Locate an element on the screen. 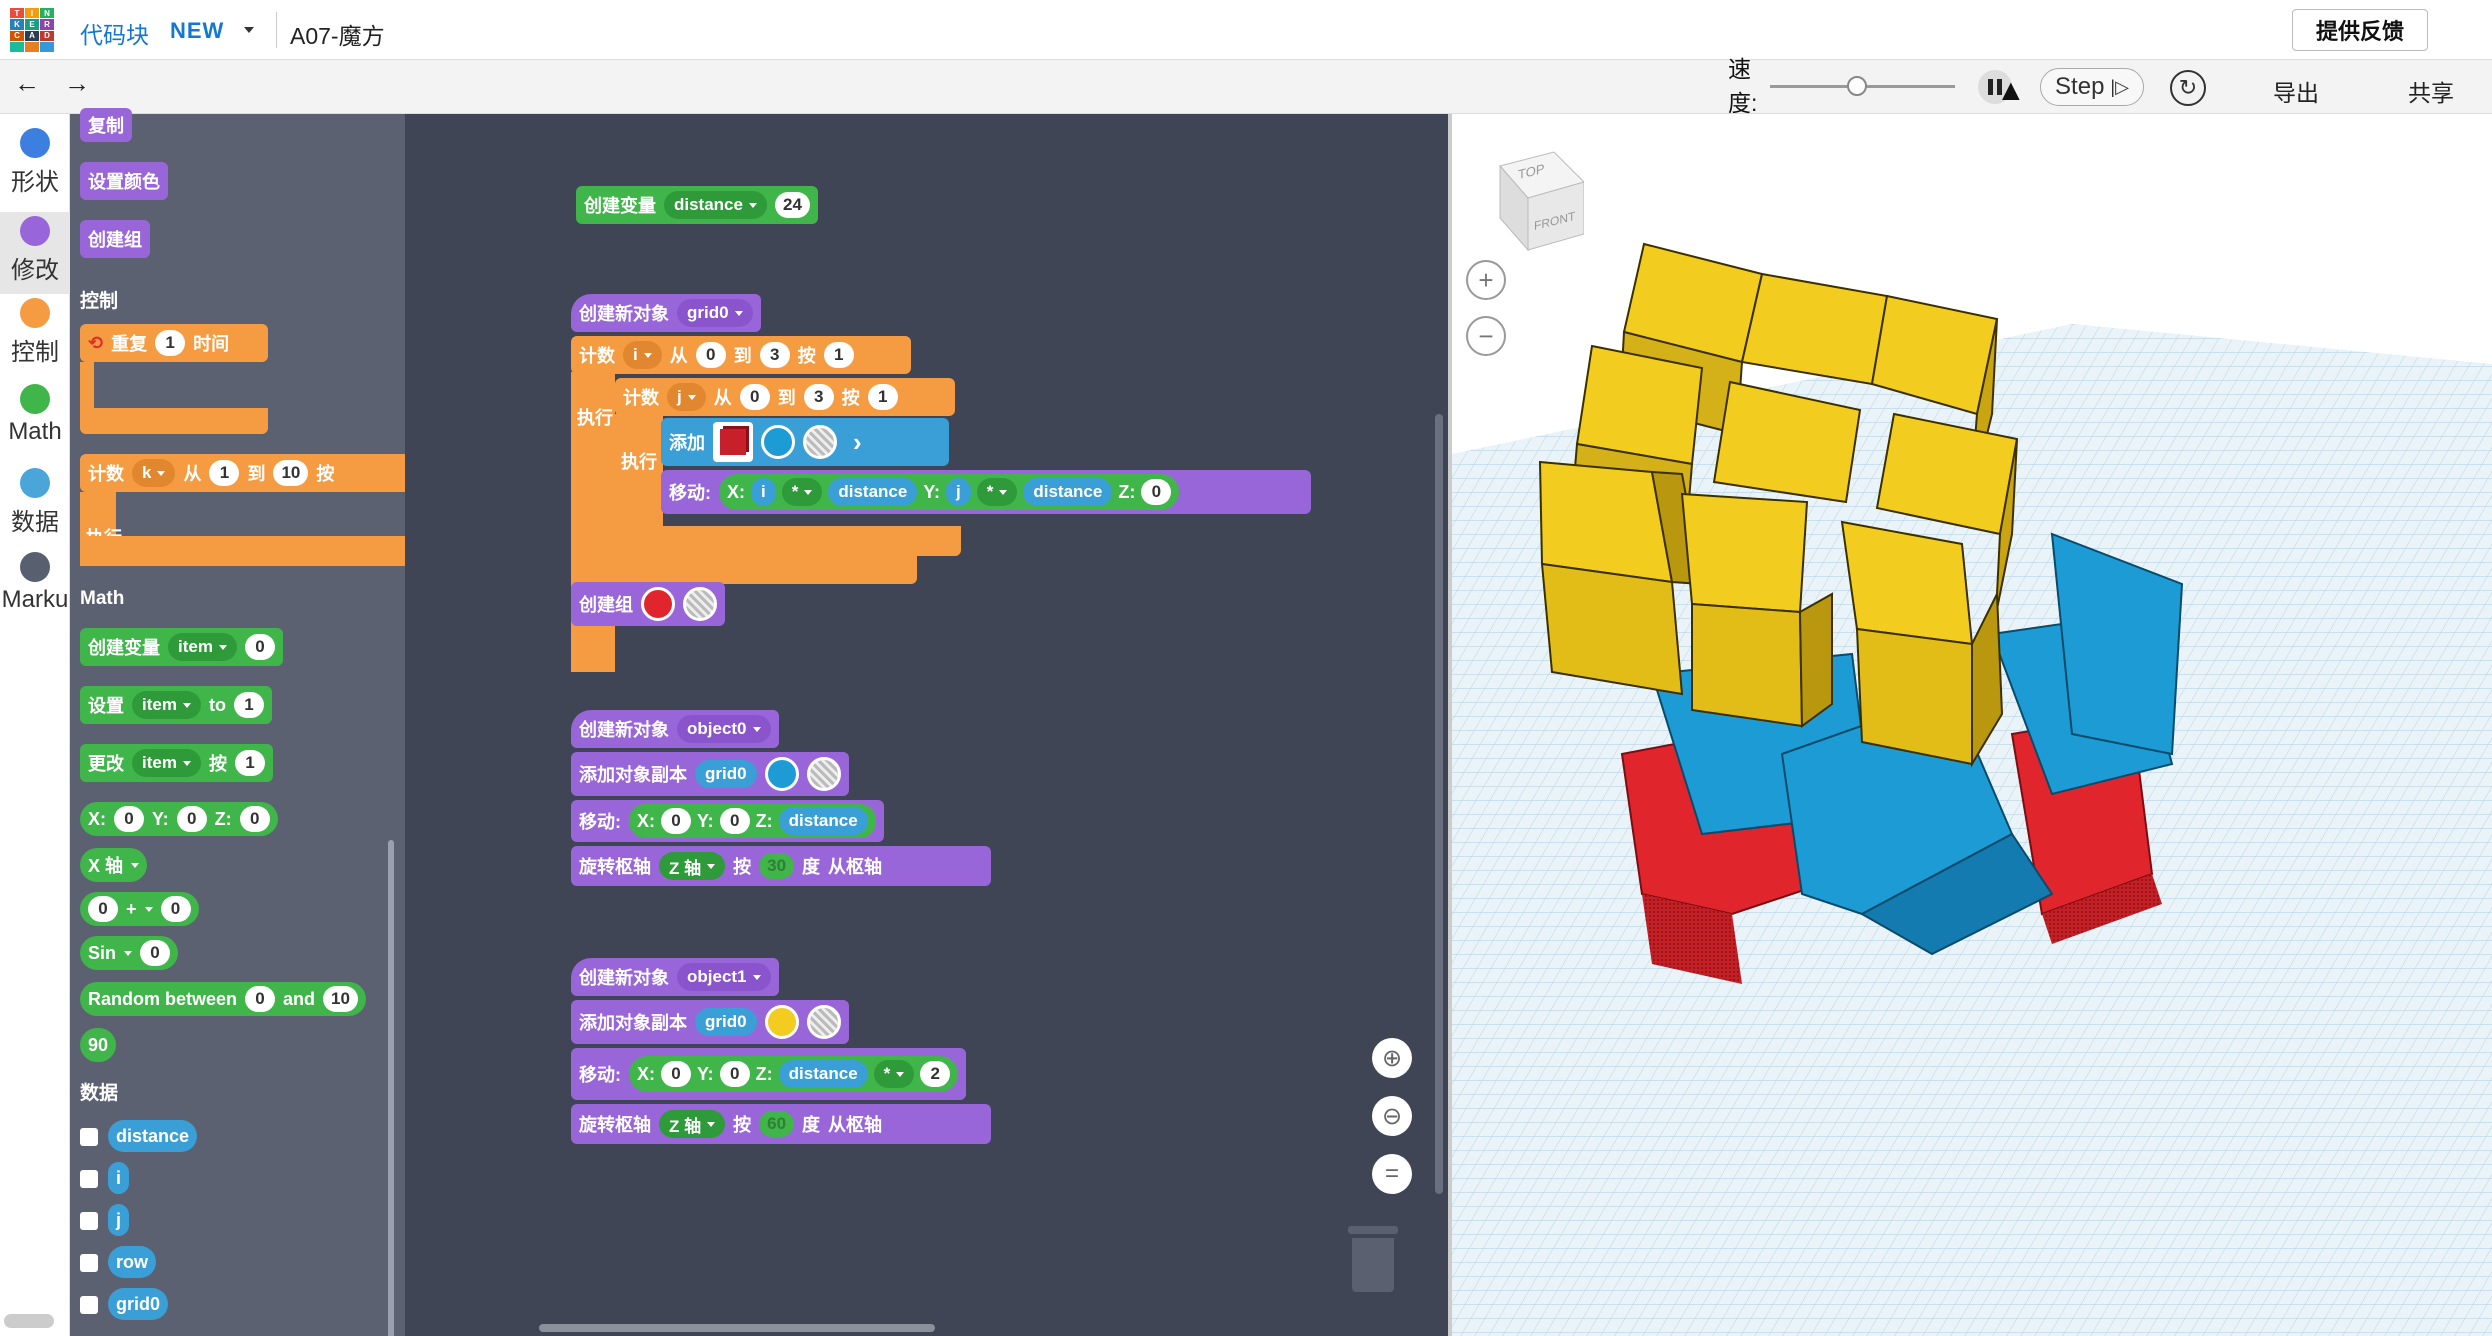 This screenshot has height=1336, width=2492. object-dropdown: object1 is located at coordinates (724, 977).